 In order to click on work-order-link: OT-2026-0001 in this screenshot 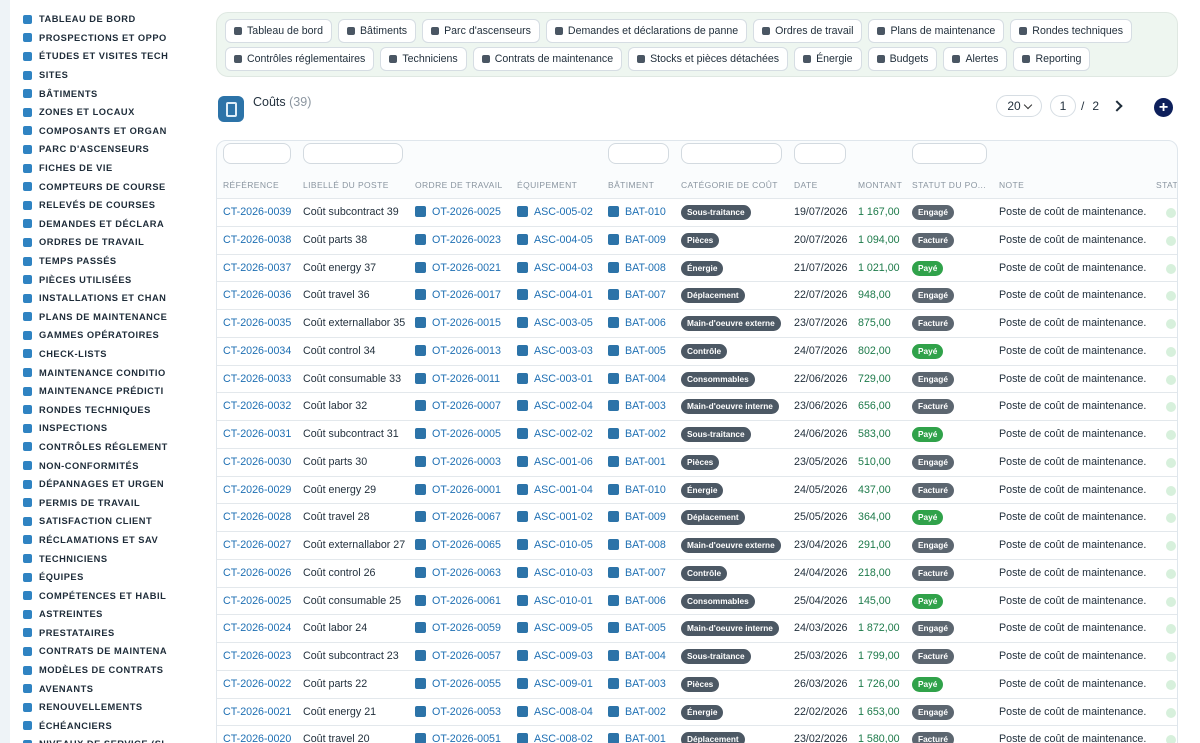, I will do `click(466, 490)`.